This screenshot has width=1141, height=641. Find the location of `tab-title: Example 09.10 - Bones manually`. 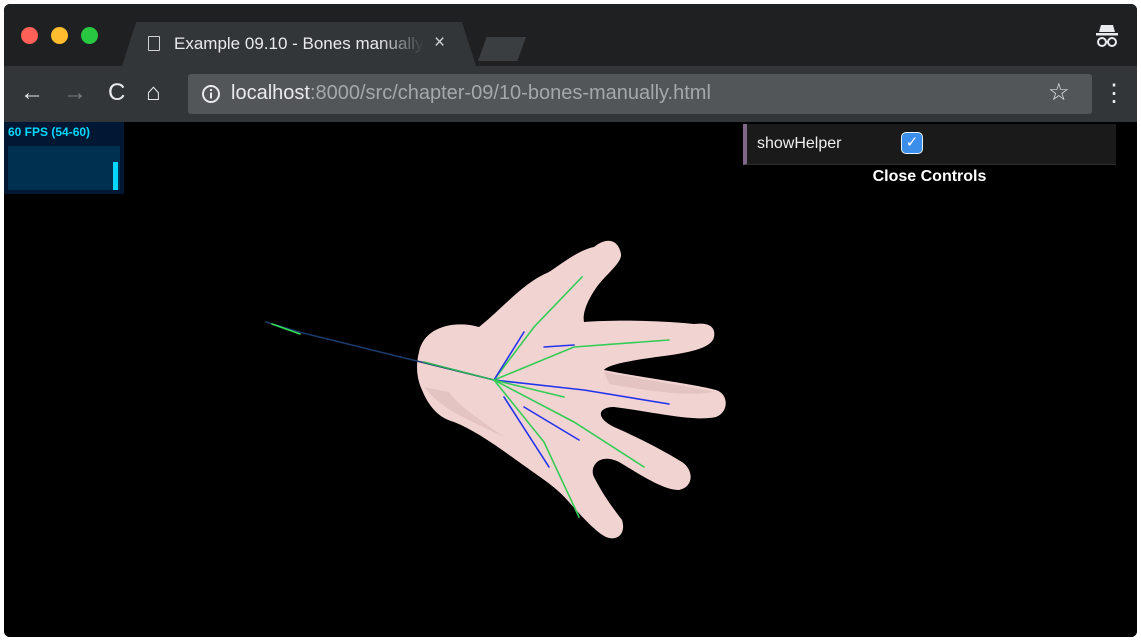

tab-title: Example 09.10 - Bones manually is located at coordinates (299, 43).